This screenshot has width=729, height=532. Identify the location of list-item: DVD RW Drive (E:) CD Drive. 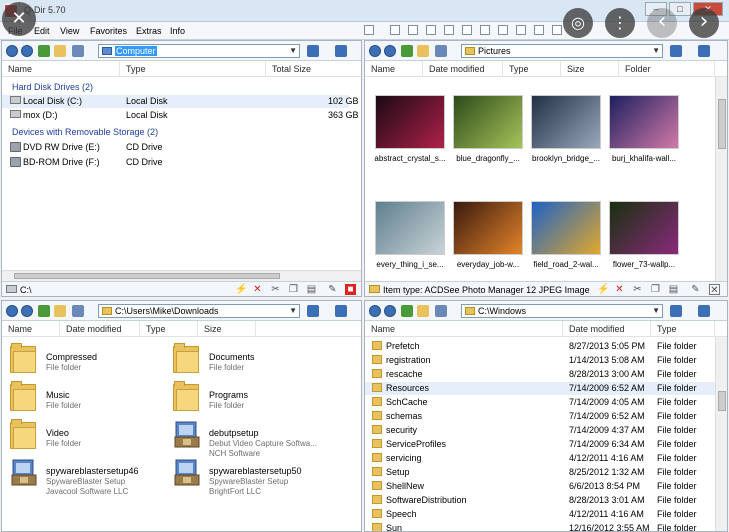
(175, 147).